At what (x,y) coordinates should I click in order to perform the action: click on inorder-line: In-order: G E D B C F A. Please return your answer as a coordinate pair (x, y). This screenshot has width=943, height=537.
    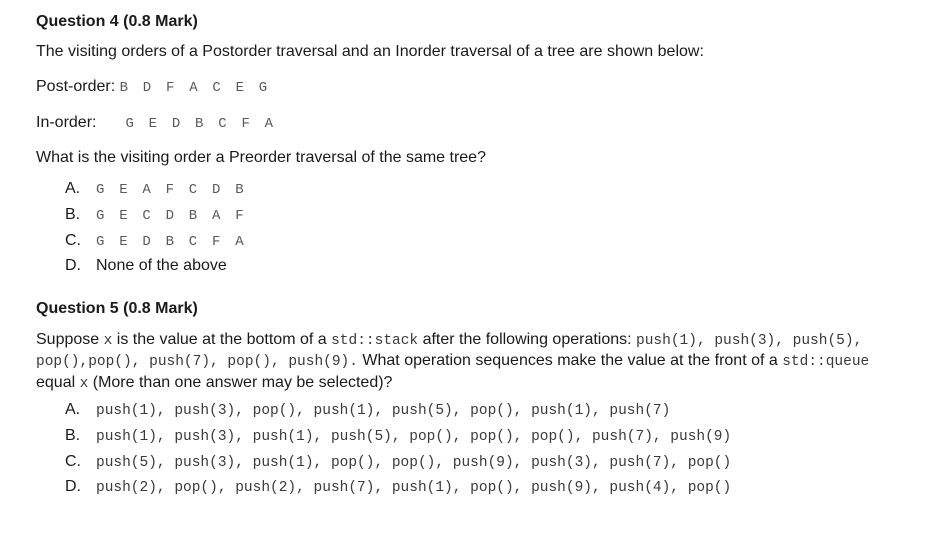
    Looking at the image, I should click on (156, 123).